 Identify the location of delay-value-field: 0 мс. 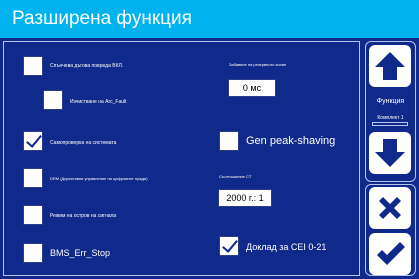
(252, 88).